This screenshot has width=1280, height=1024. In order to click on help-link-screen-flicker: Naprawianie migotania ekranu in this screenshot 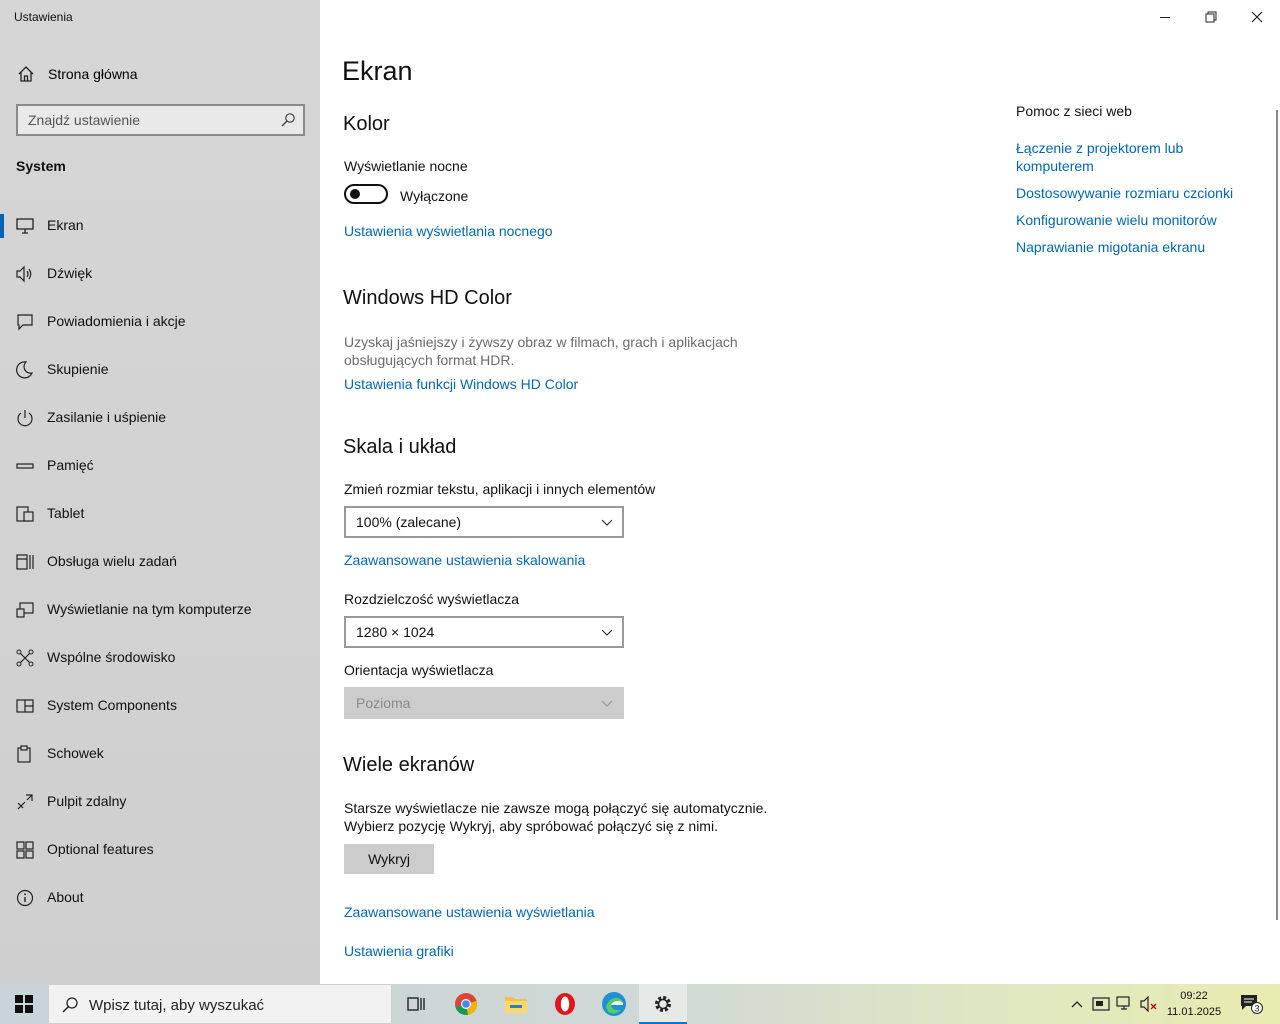, I will do `click(1136, 247)`.